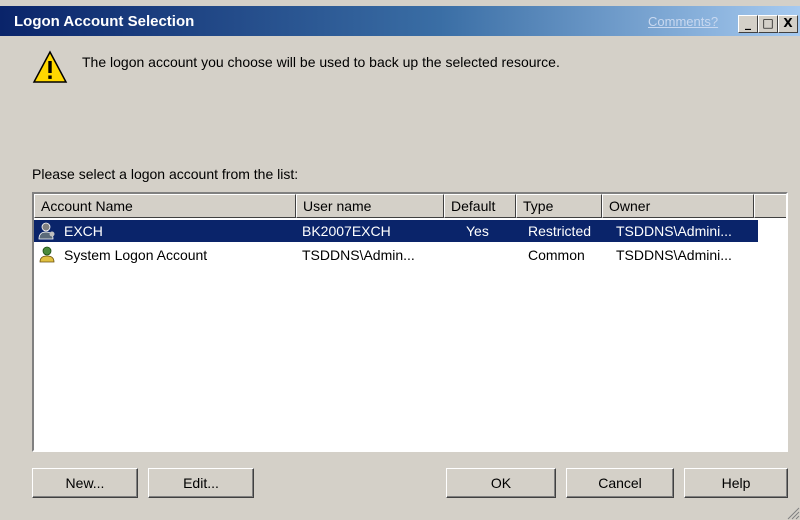 This screenshot has height=520, width=800. What do you see at coordinates (165, 206) in the screenshot?
I see `column-header-account-name: Account Name` at bounding box center [165, 206].